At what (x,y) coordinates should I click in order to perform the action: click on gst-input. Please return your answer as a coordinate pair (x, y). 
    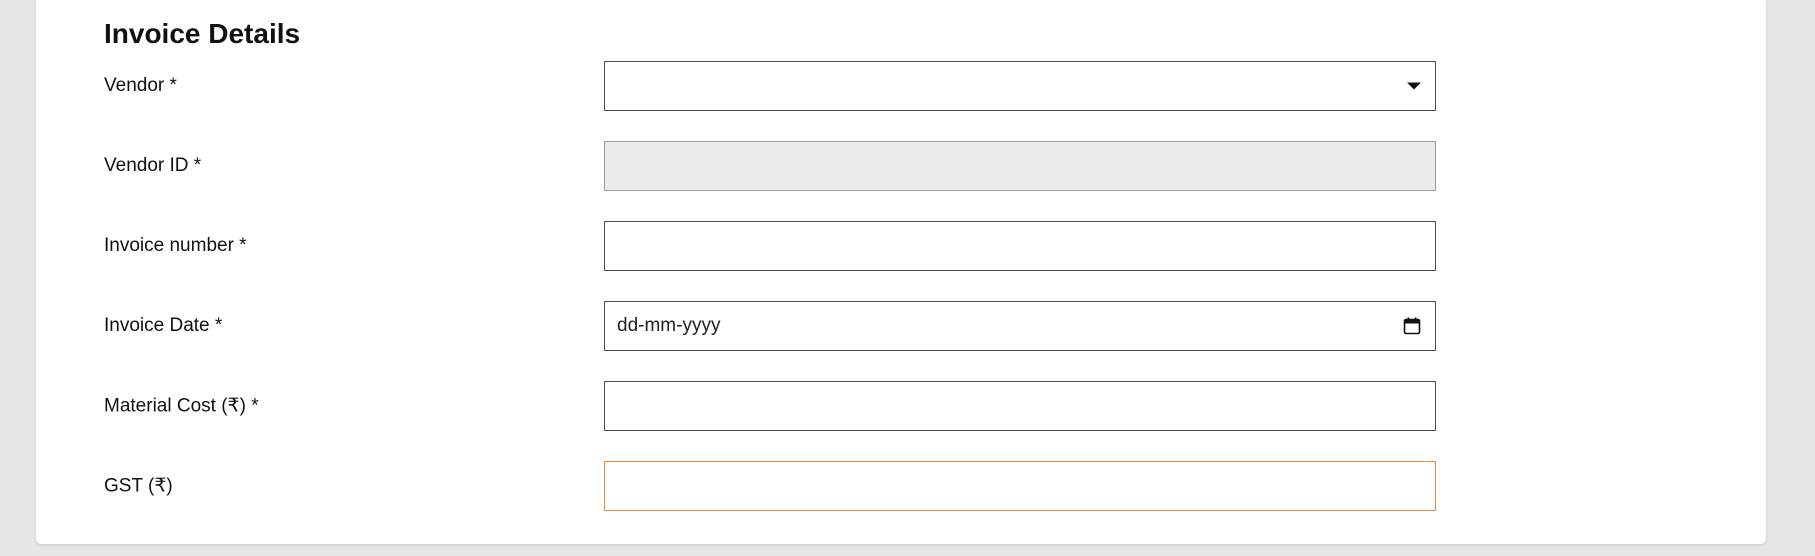
    Looking at the image, I should click on (1020, 486).